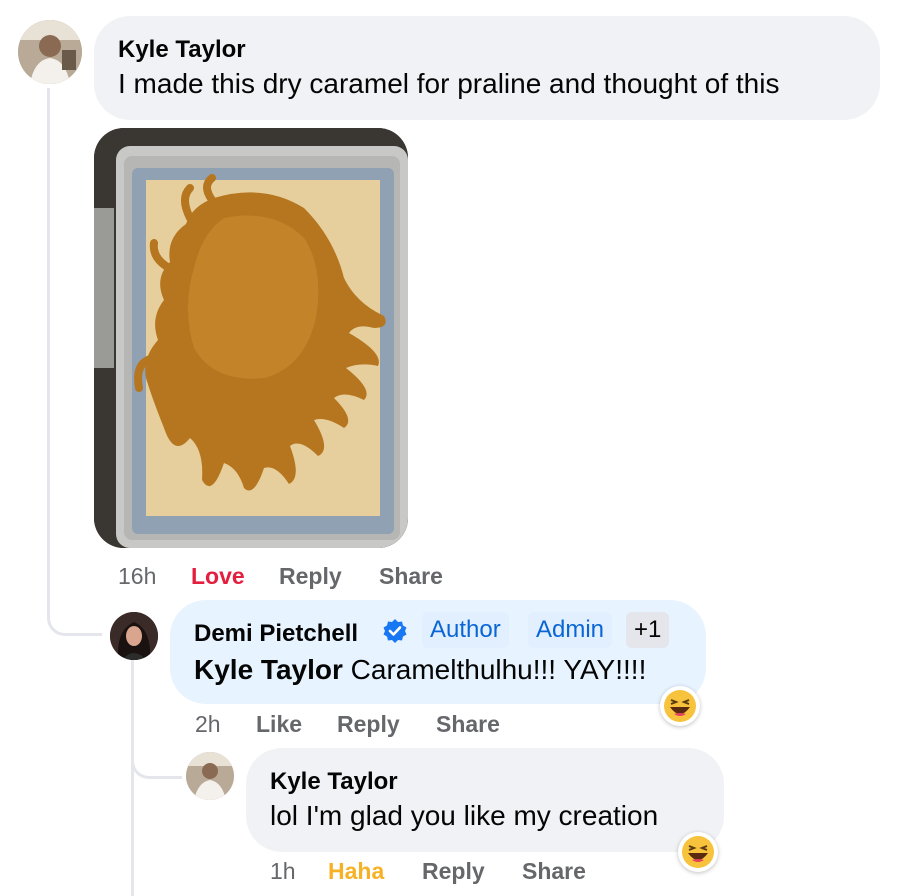 This screenshot has height=896, width=922. Describe the element at coordinates (279, 724) in the screenshot. I see `like-button: Like` at that location.